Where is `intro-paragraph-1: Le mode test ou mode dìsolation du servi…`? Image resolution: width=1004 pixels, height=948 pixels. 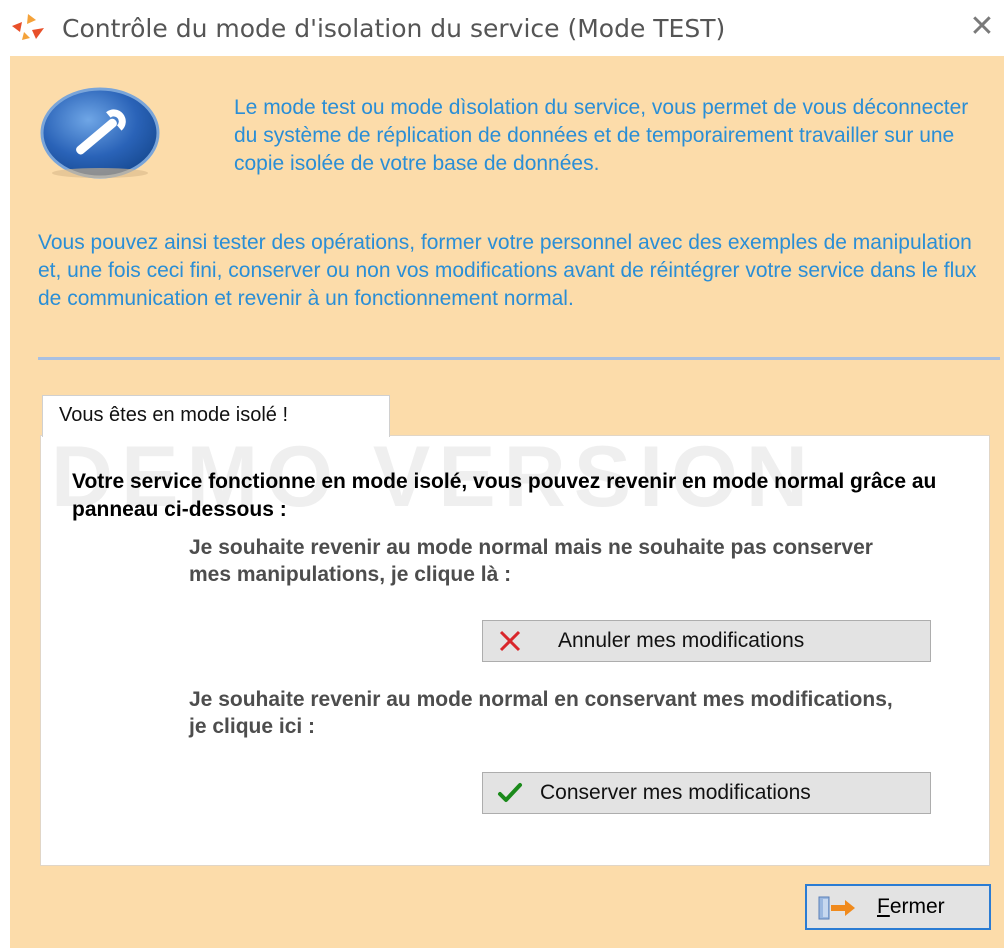 intro-paragraph-1: Le mode test ou mode dìsolation du servi… is located at coordinates (601, 135).